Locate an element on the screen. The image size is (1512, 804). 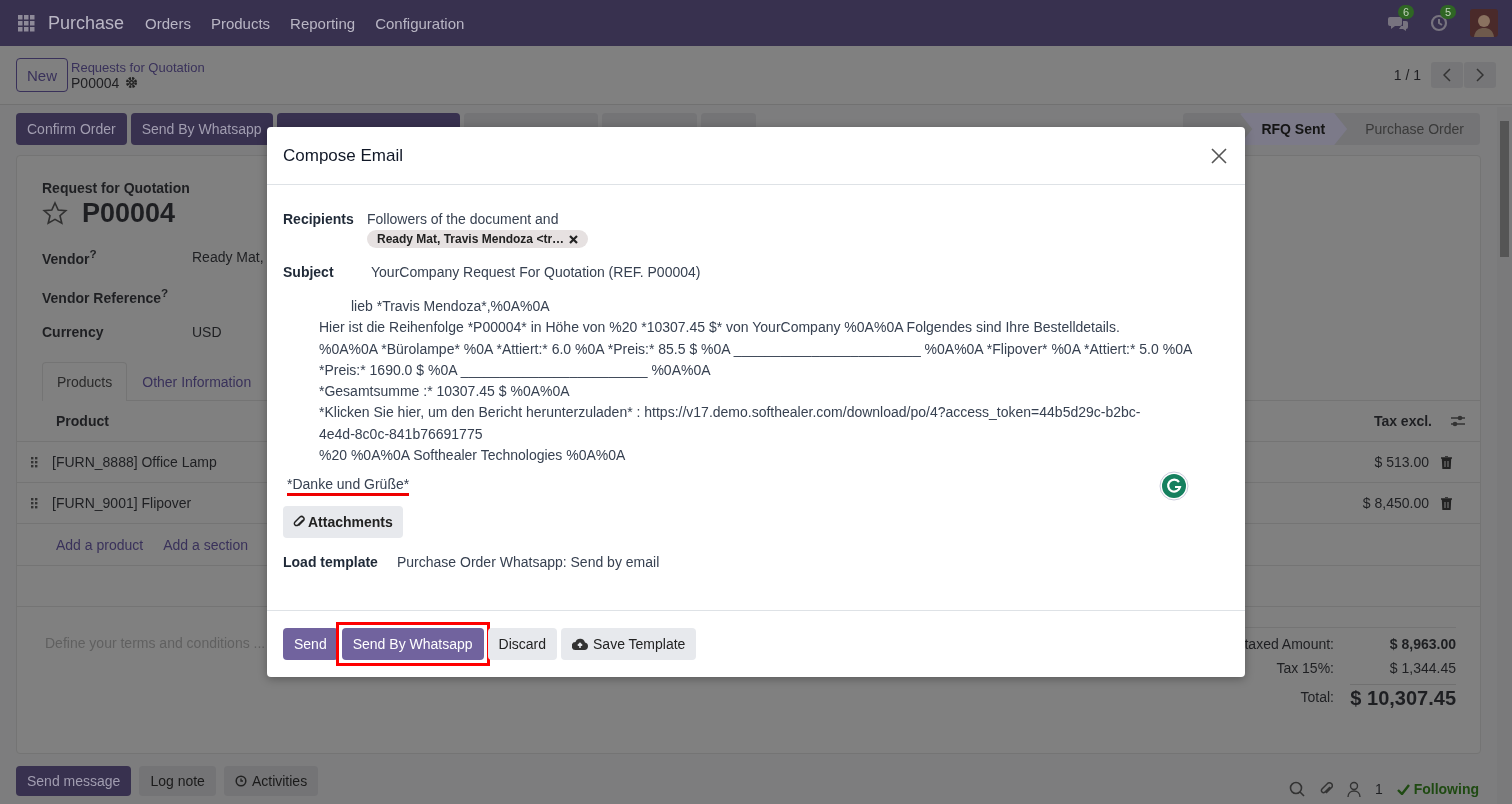
attachments-button: Attachments is located at coordinates (343, 522).